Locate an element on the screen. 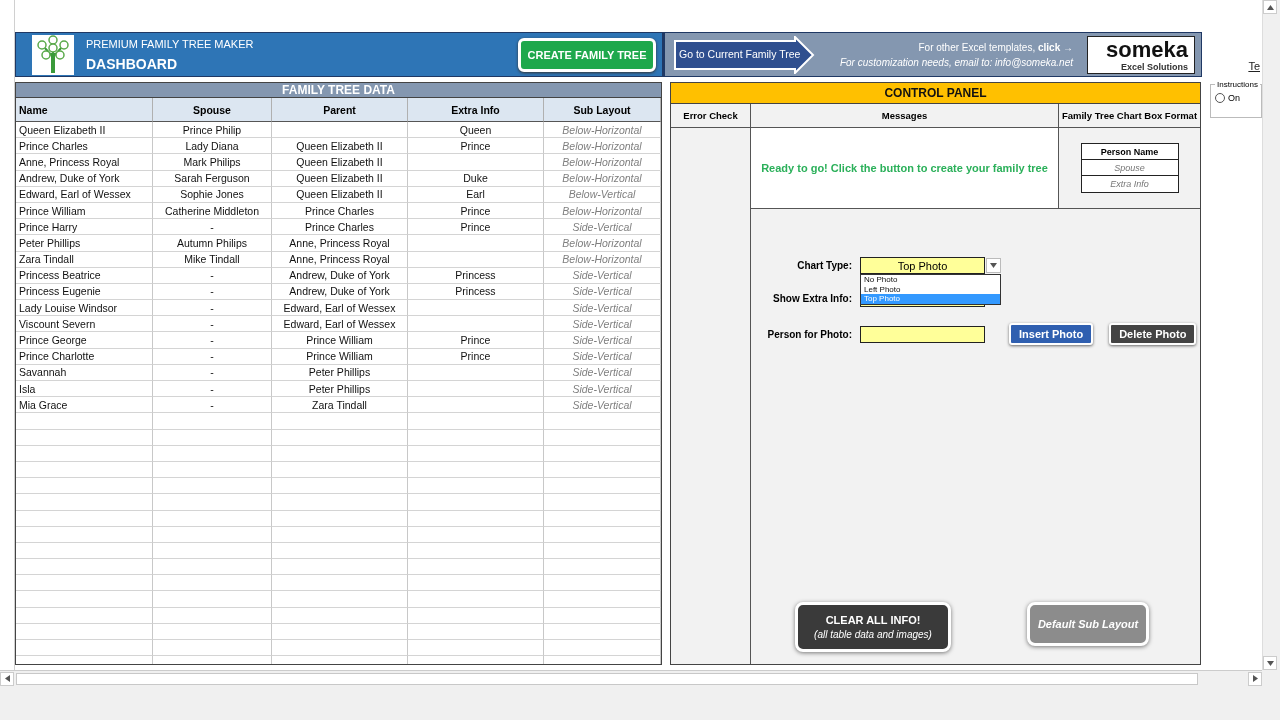 The image size is (1280, 720). table-cell: Viscount Severn is located at coordinates (84, 324).